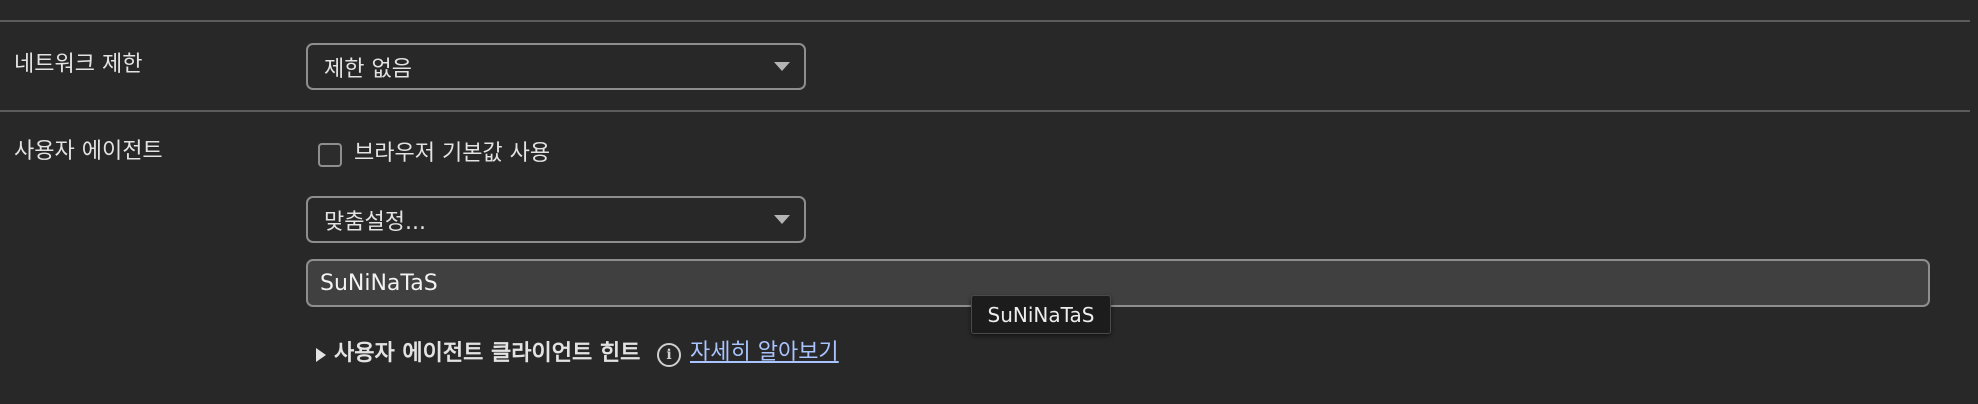 This screenshot has width=1978, height=404. What do you see at coordinates (985, 21) in the screenshot?
I see `top-divider` at bounding box center [985, 21].